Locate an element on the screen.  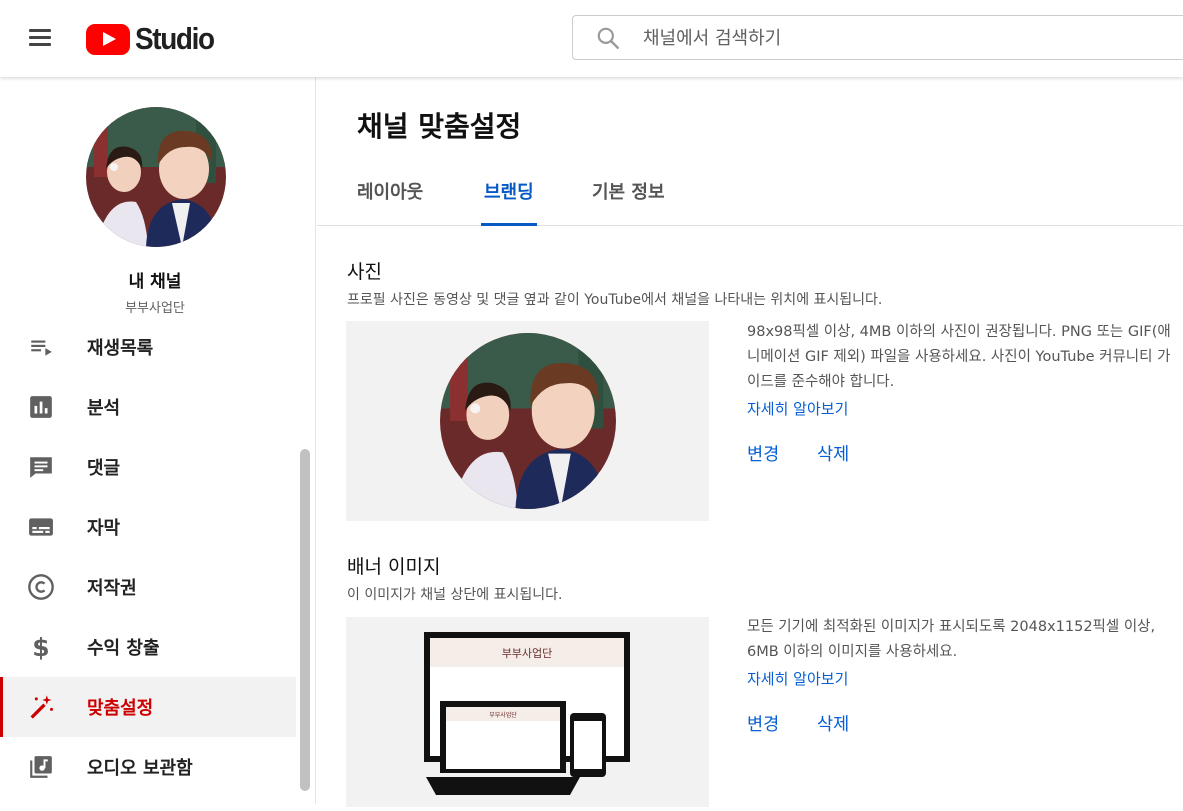
profile-photo-preview is located at coordinates (527, 421).